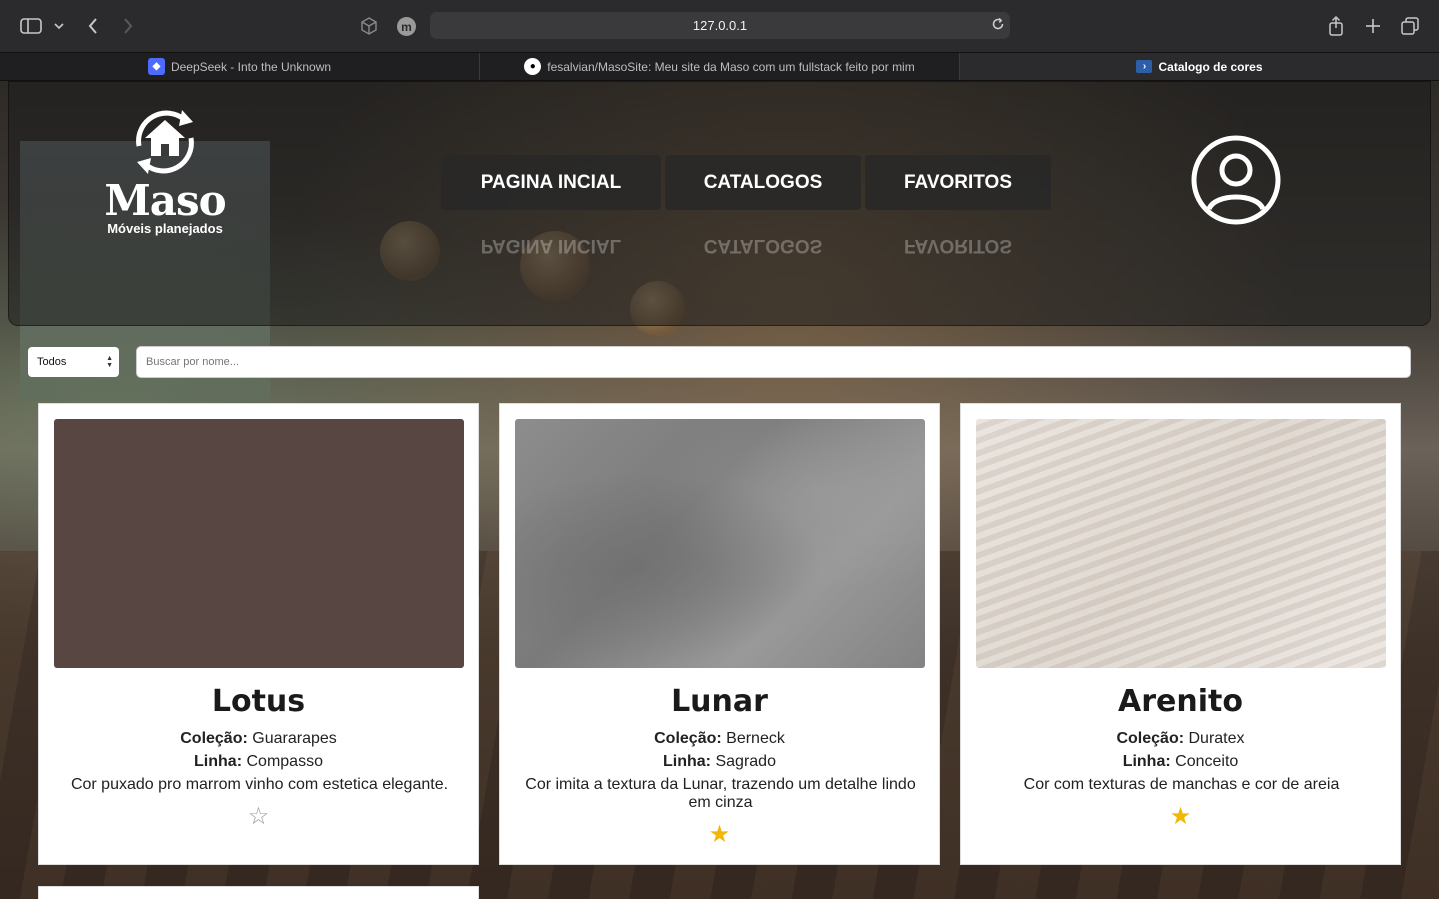 This screenshot has height=899, width=1439. I want to click on favorite-star-icon: ☆, so click(258, 816).